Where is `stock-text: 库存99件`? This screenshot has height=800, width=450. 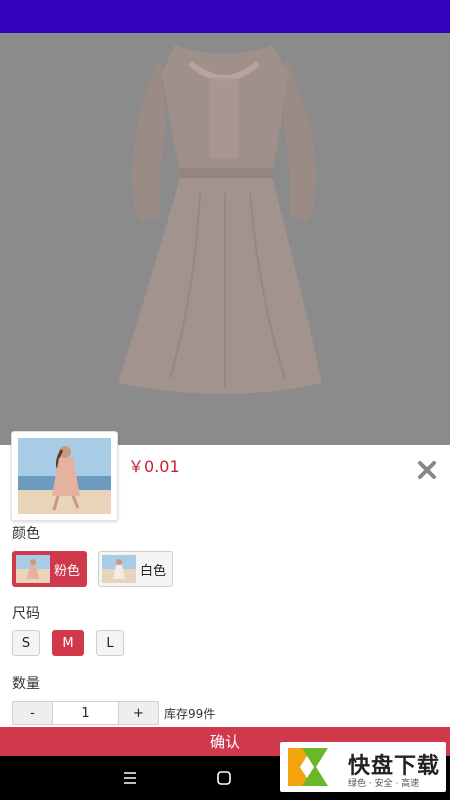 stock-text: 库存99件 is located at coordinates (190, 714).